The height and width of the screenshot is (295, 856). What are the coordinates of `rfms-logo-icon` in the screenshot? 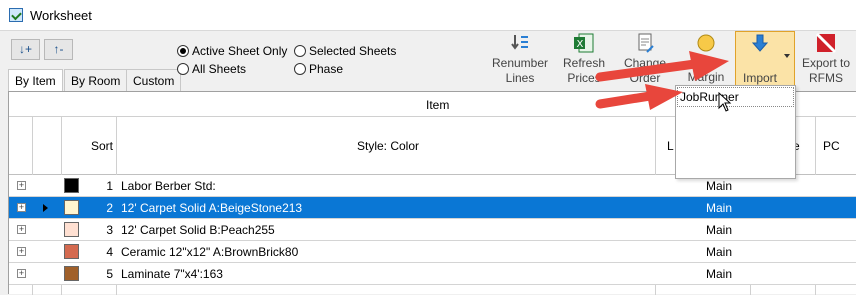 It's located at (826, 43).